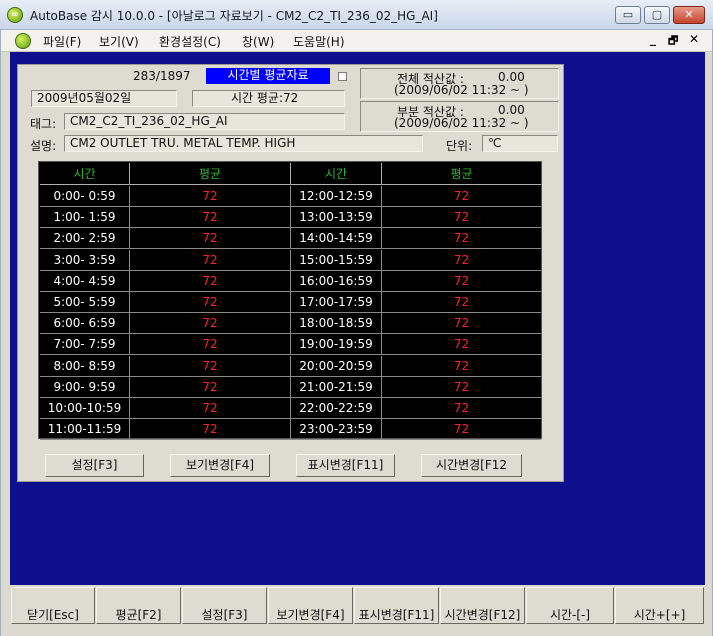 Image resolution: width=713 pixels, height=636 pixels. I want to click on header-time-left: 시간, so click(85, 174).